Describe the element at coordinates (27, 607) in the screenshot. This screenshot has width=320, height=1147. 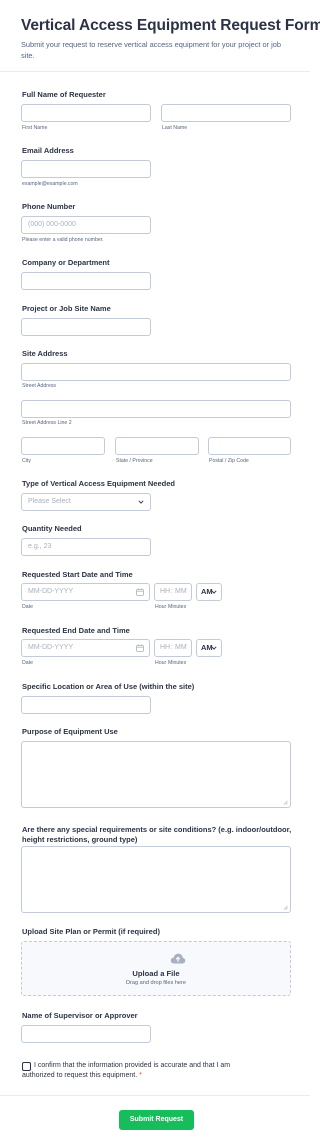
I see `start-date-sublabel: Date` at that location.